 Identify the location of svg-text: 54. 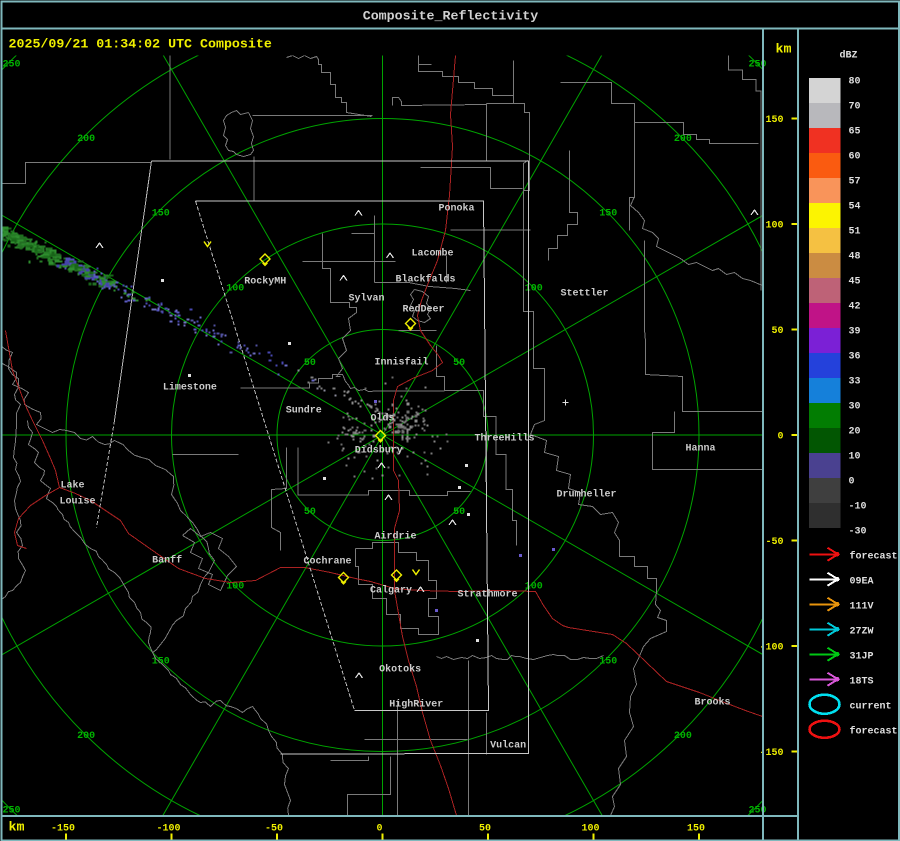
(855, 207).